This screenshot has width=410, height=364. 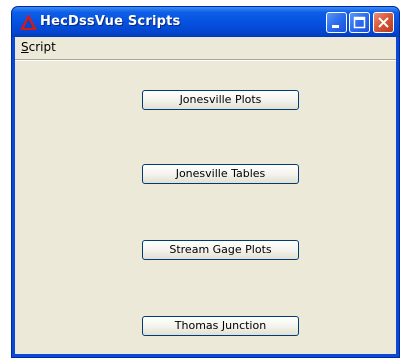 What do you see at coordinates (28, 22) in the screenshot?
I see `red-triangle-icon` at bounding box center [28, 22].